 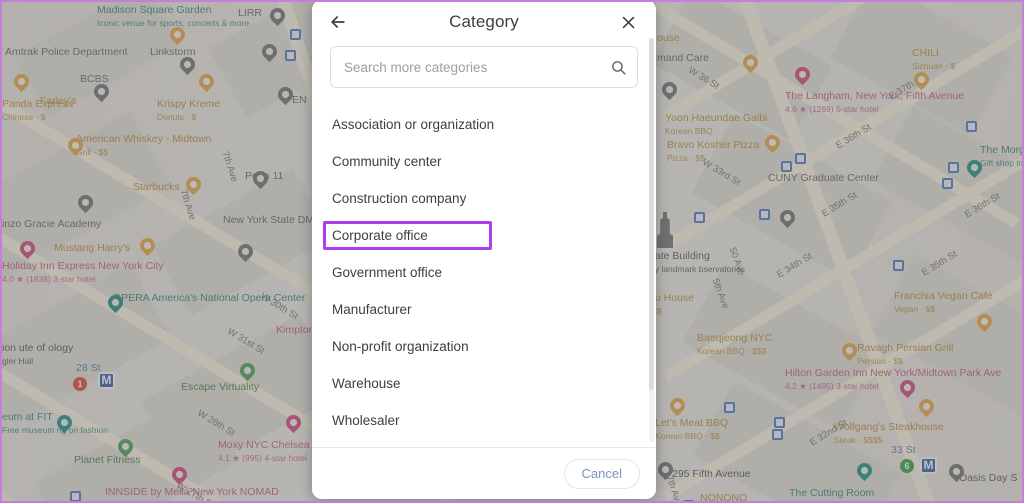 What do you see at coordinates (366, 420) in the screenshot?
I see `category-item-label: Wholesaler` at bounding box center [366, 420].